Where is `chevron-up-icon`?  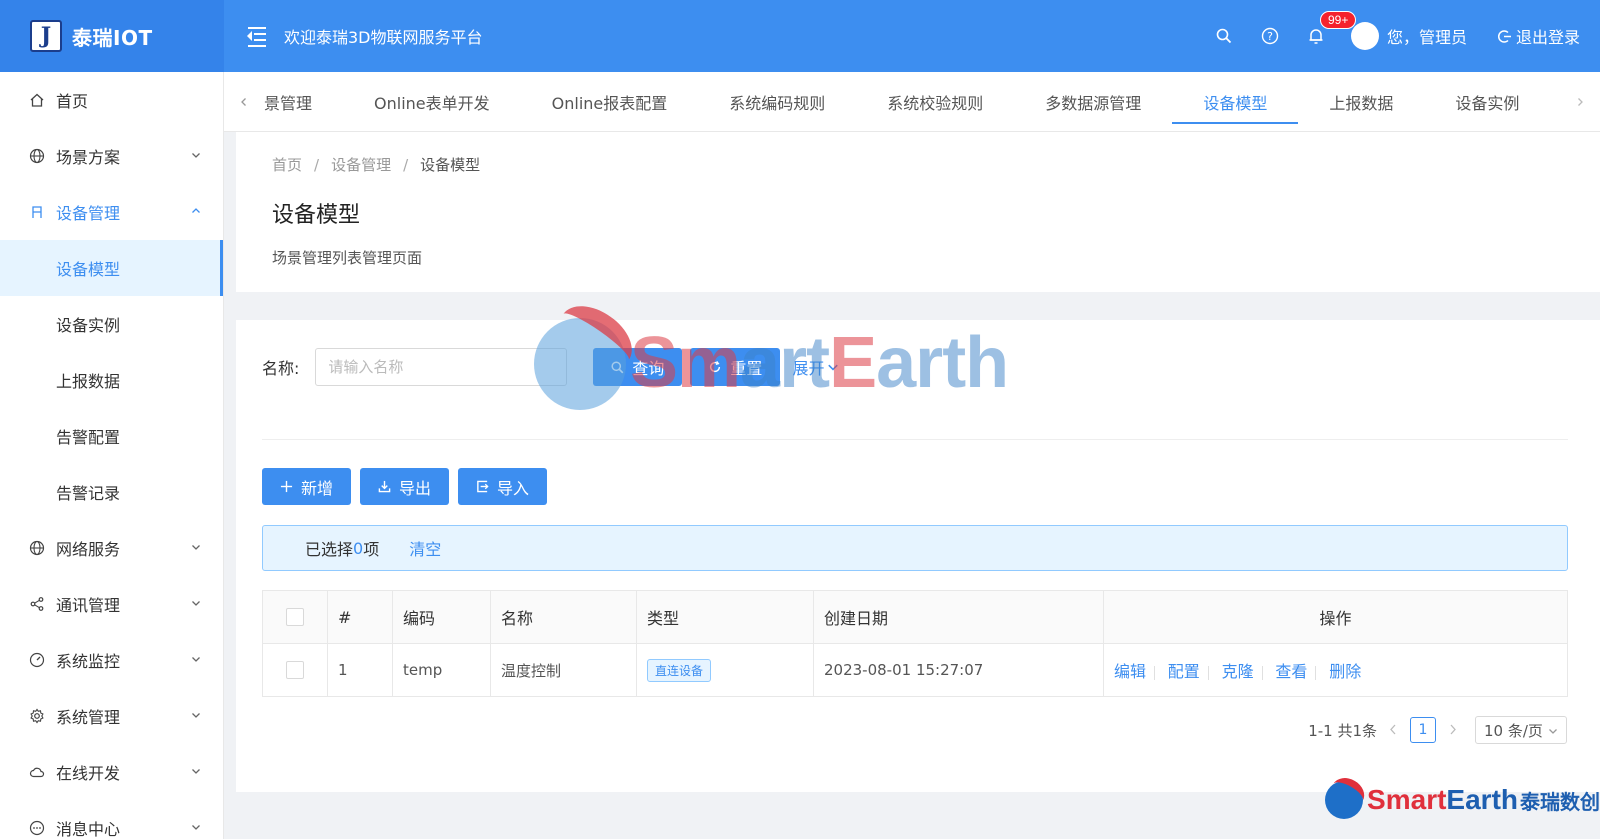
chevron-up-icon is located at coordinates (196, 210).